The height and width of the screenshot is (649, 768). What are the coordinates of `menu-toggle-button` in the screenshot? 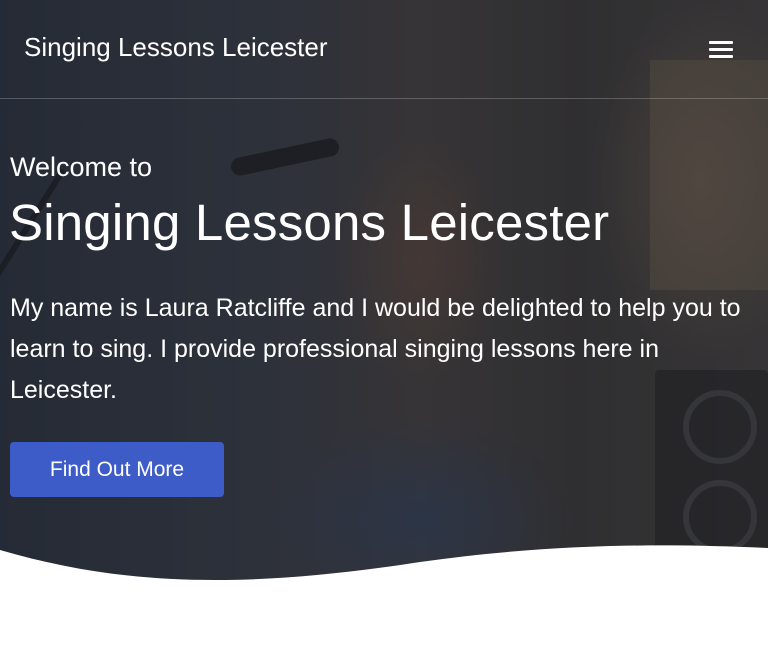 It's located at (721, 50).